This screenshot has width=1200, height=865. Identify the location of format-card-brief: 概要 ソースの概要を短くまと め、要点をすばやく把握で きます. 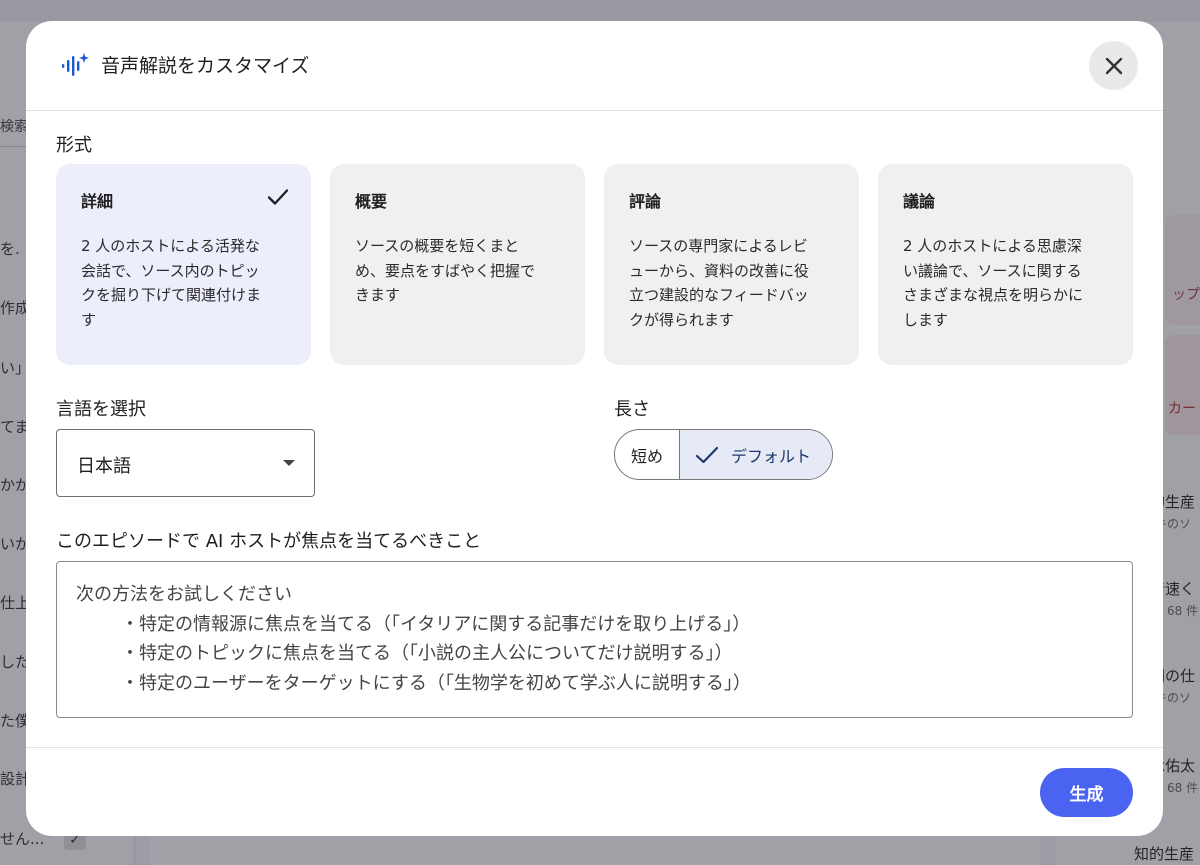
(457, 264).